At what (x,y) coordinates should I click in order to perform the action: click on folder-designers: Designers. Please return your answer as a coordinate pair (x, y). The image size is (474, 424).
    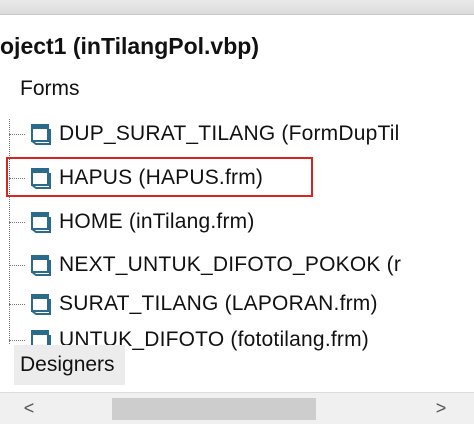
    Looking at the image, I should click on (69, 365).